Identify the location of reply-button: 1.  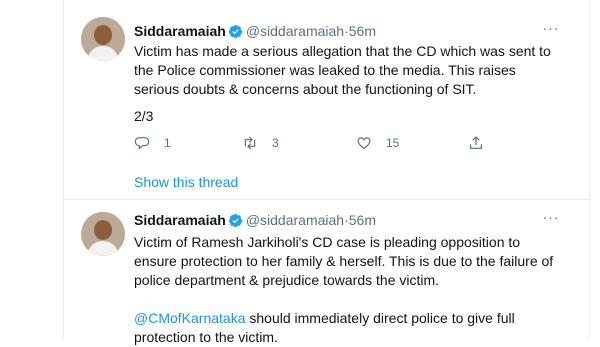
(152, 143).